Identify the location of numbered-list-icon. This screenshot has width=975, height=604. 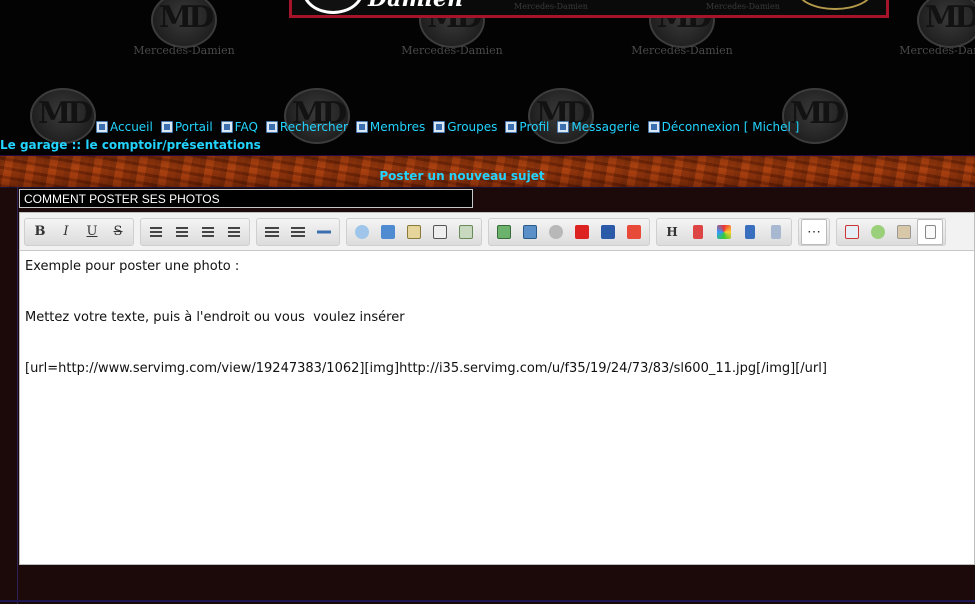
(298, 231).